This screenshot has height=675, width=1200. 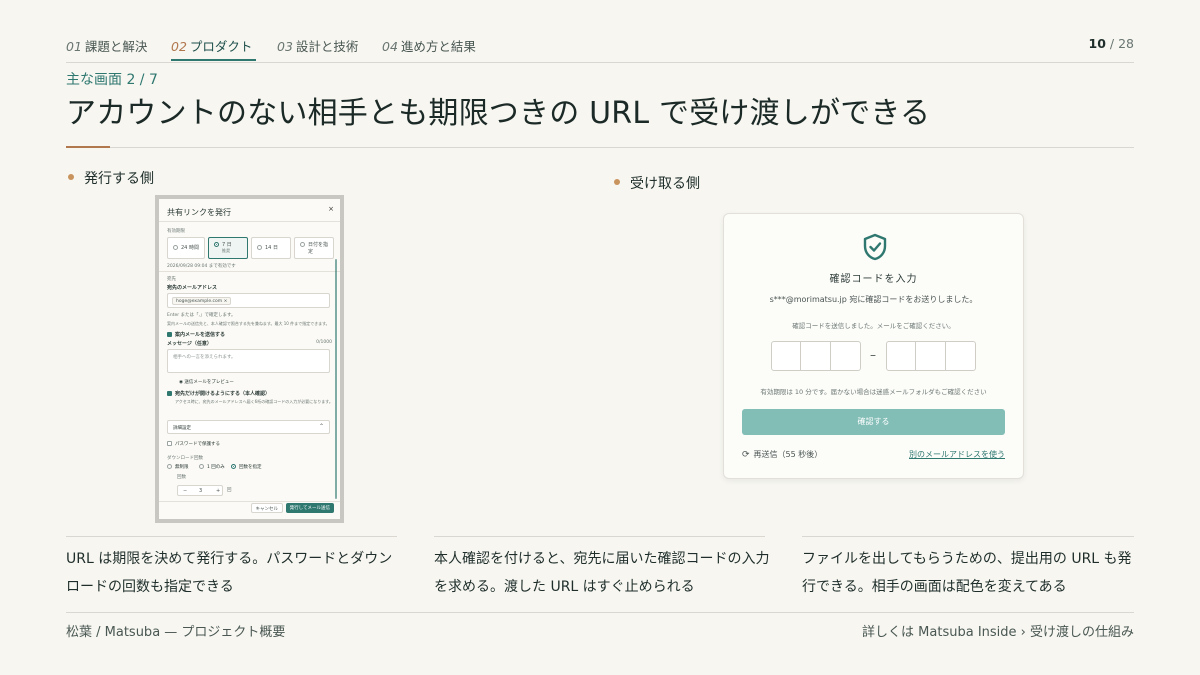 What do you see at coordinates (193, 444) in the screenshot?
I see `password-checkbox: パスワードで保護する` at bounding box center [193, 444].